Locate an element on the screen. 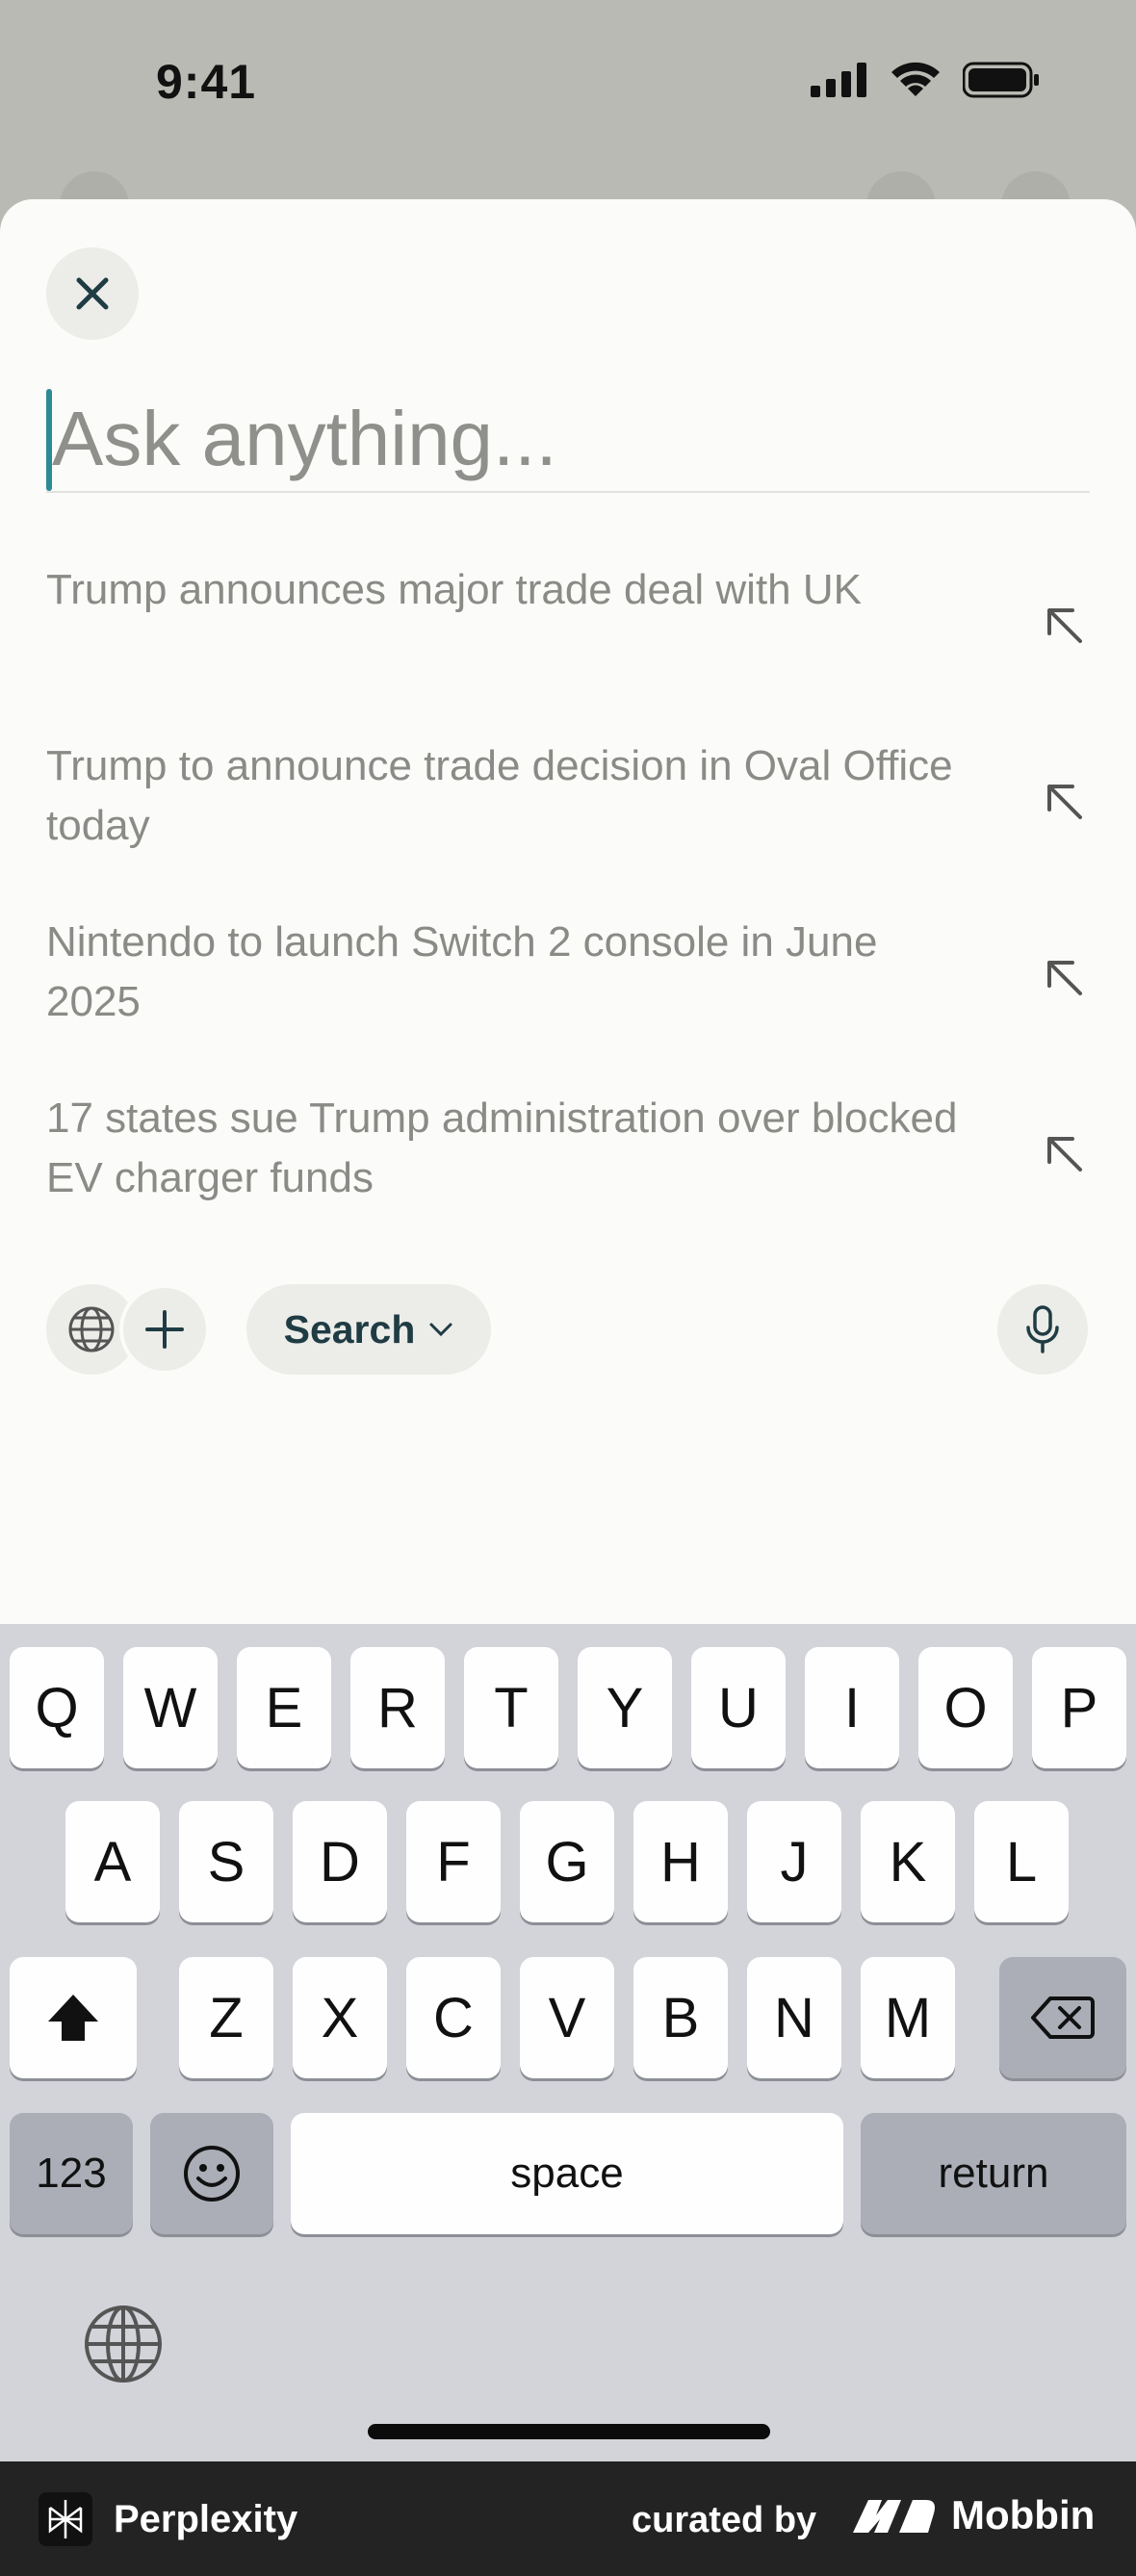  space-key: space is located at coordinates (567, 2173).